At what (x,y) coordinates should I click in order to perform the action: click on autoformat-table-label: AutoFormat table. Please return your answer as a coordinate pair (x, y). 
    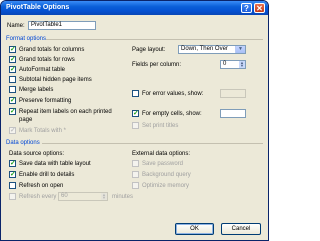
    Looking at the image, I should click on (42, 70).